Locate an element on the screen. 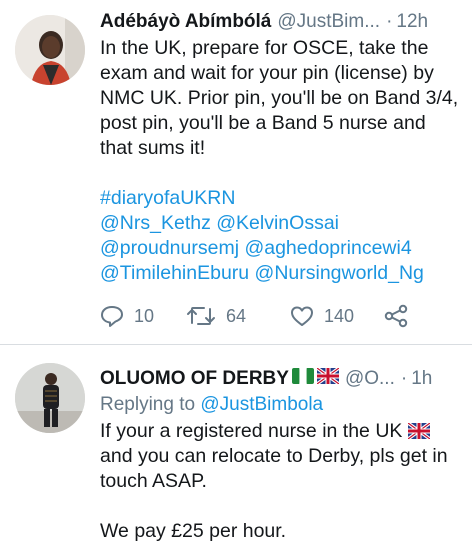  tweet-actions: 10 64 140 is located at coordinates (254, 316).